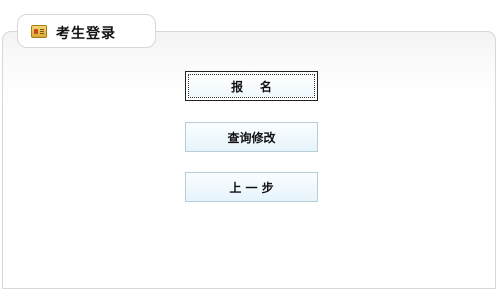 The width and height of the screenshot is (500, 291). Describe the element at coordinates (251, 187) in the screenshot. I see `previous-step-button: 上 一 步` at that location.